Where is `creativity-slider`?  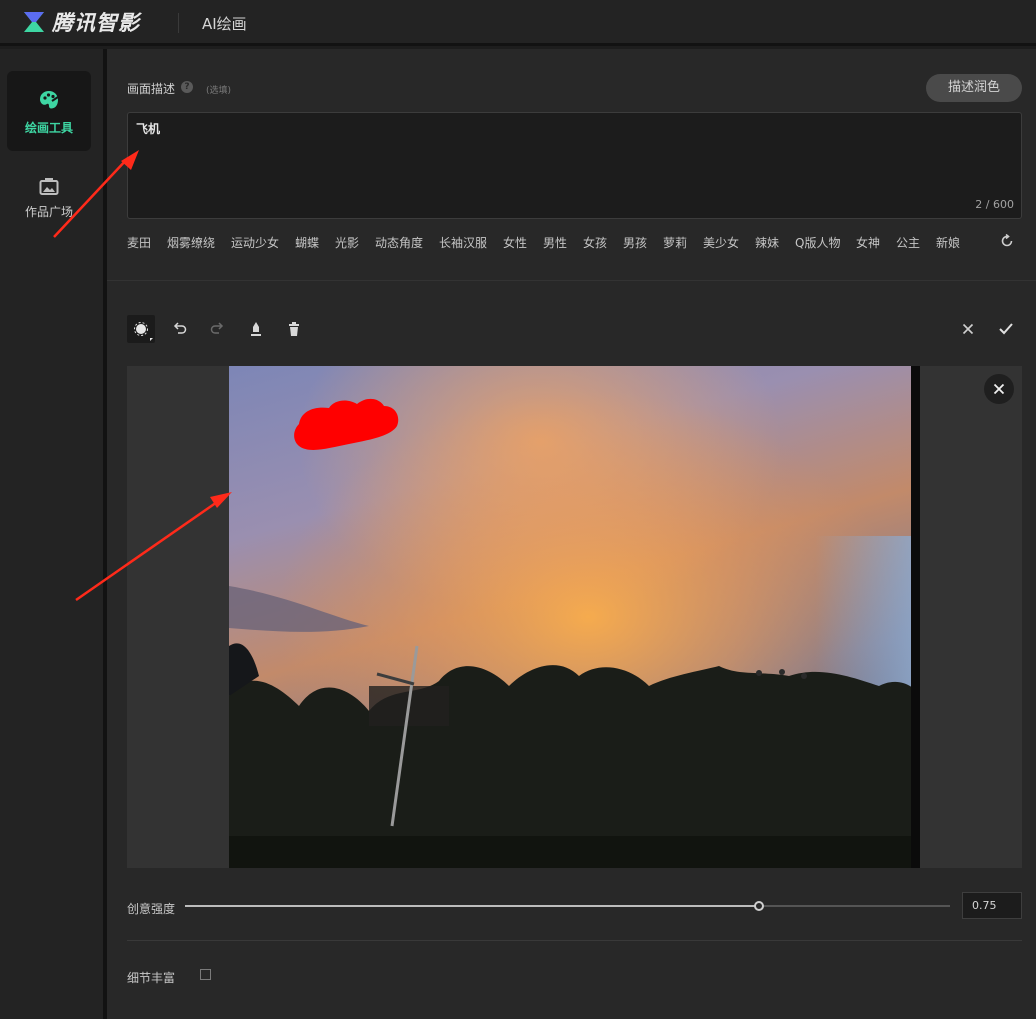 creativity-slider is located at coordinates (567, 906).